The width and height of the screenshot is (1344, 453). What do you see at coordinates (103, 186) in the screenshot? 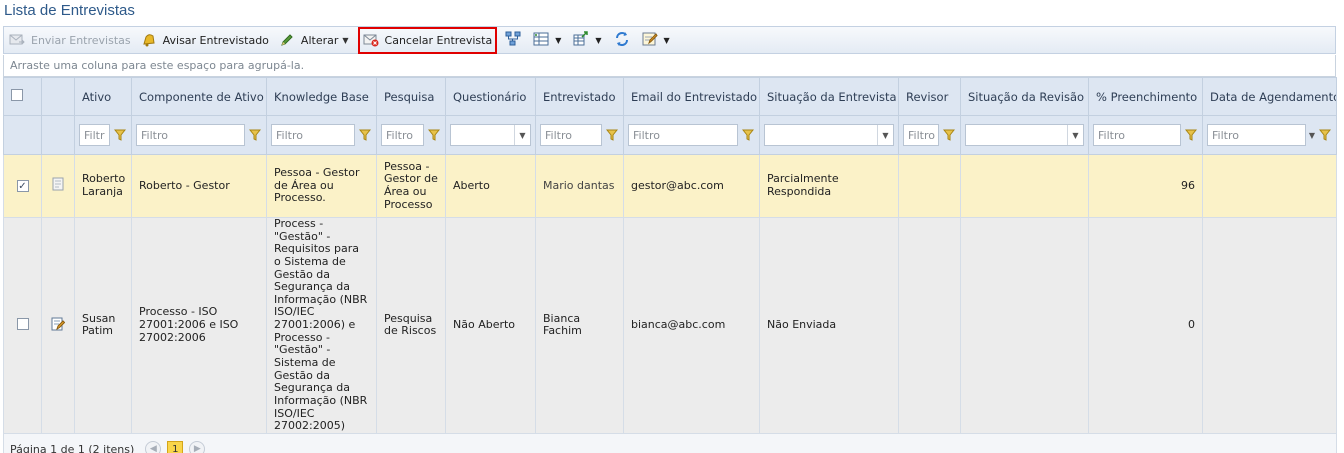
I see `cell-ativo: Roberto Laranja` at bounding box center [103, 186].